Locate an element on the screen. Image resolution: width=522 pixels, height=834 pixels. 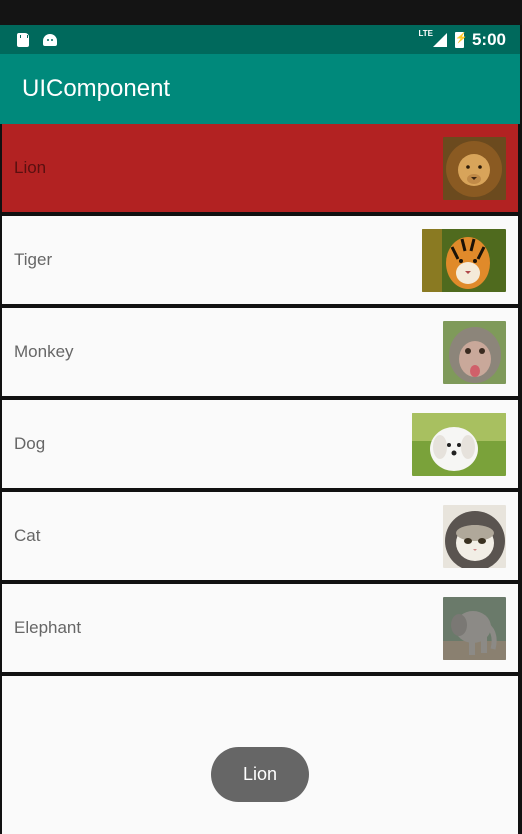
list-item-label: Lion is located at coordinates (30, 167).